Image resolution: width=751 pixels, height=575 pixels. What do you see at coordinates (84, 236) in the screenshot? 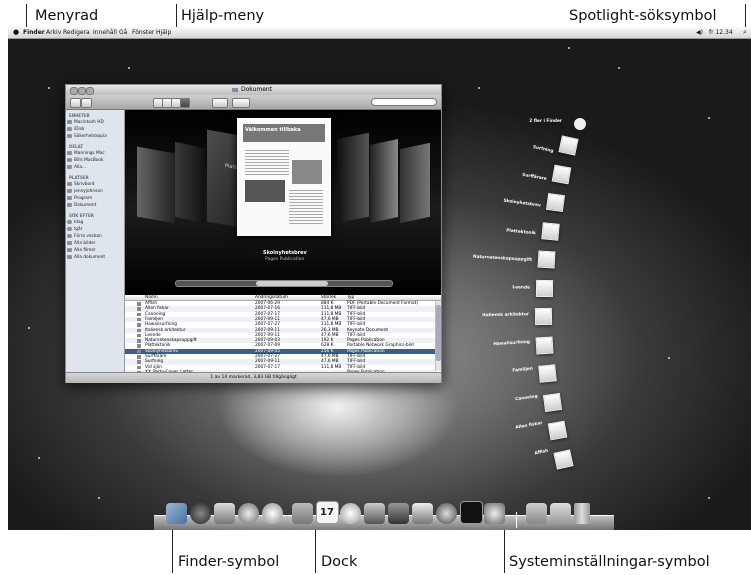
I see `sidebar-item-forra-veckan: Förra veckan` at bounding box center [84, 236].